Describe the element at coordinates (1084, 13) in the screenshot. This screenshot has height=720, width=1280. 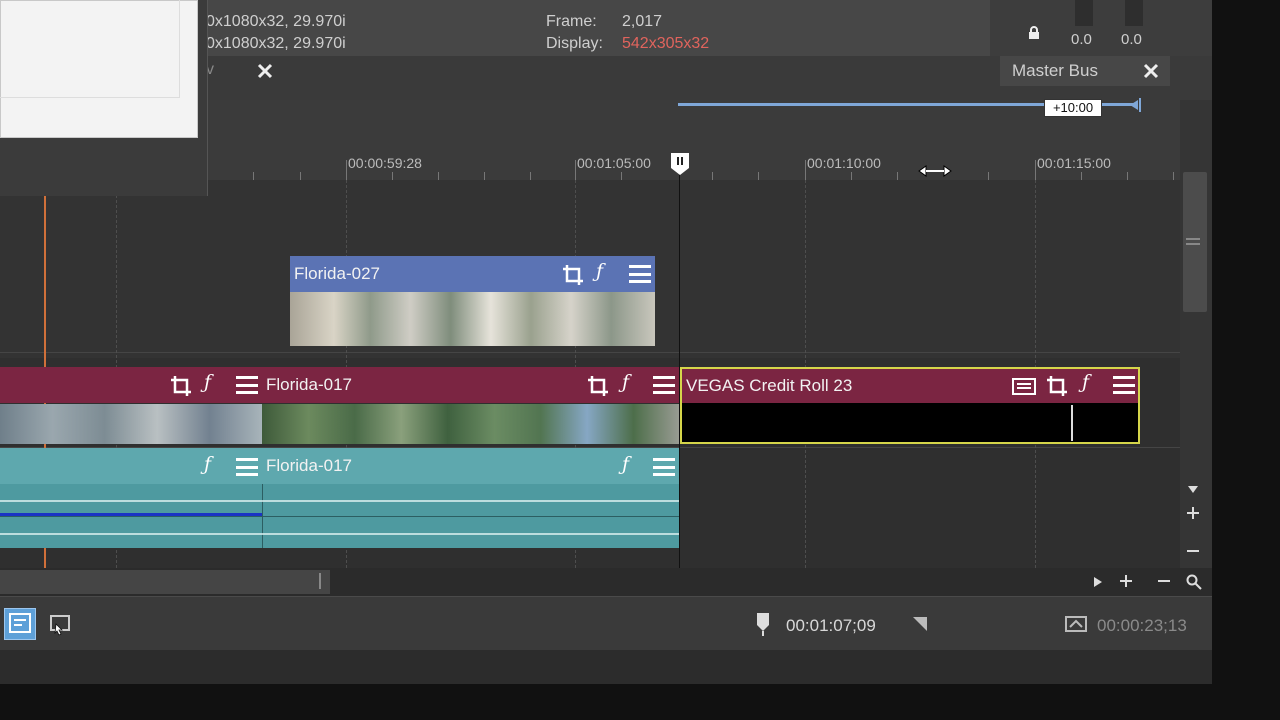
I see `meter-left` at that location.